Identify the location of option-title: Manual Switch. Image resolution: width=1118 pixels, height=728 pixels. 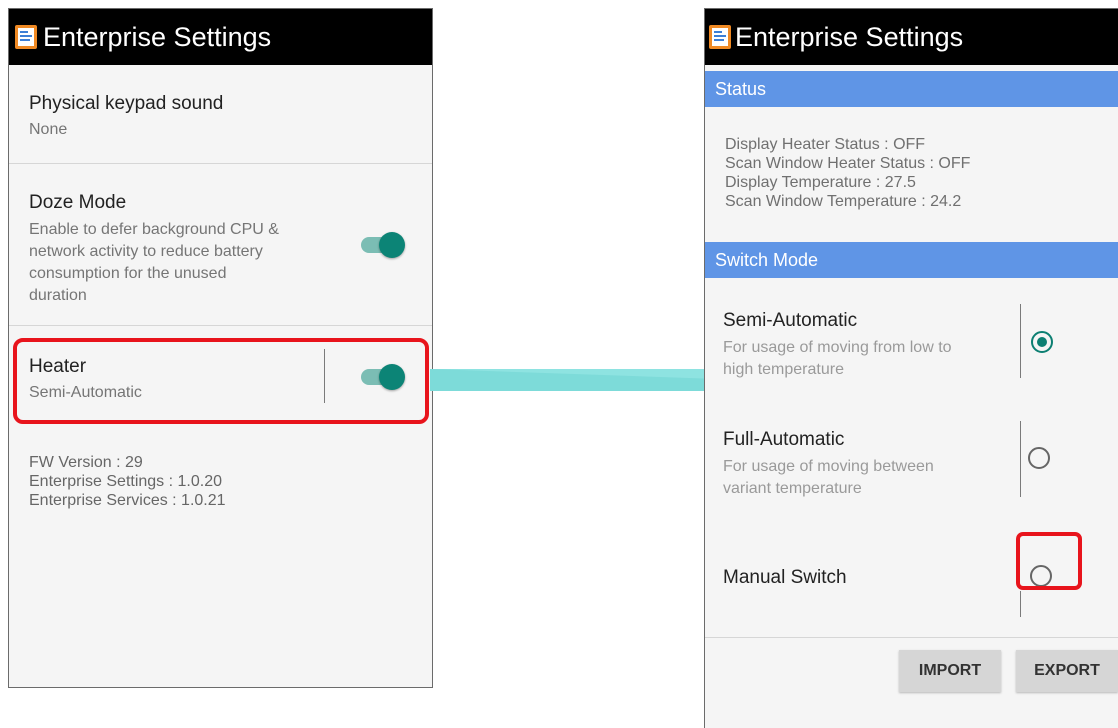
(785, 577).